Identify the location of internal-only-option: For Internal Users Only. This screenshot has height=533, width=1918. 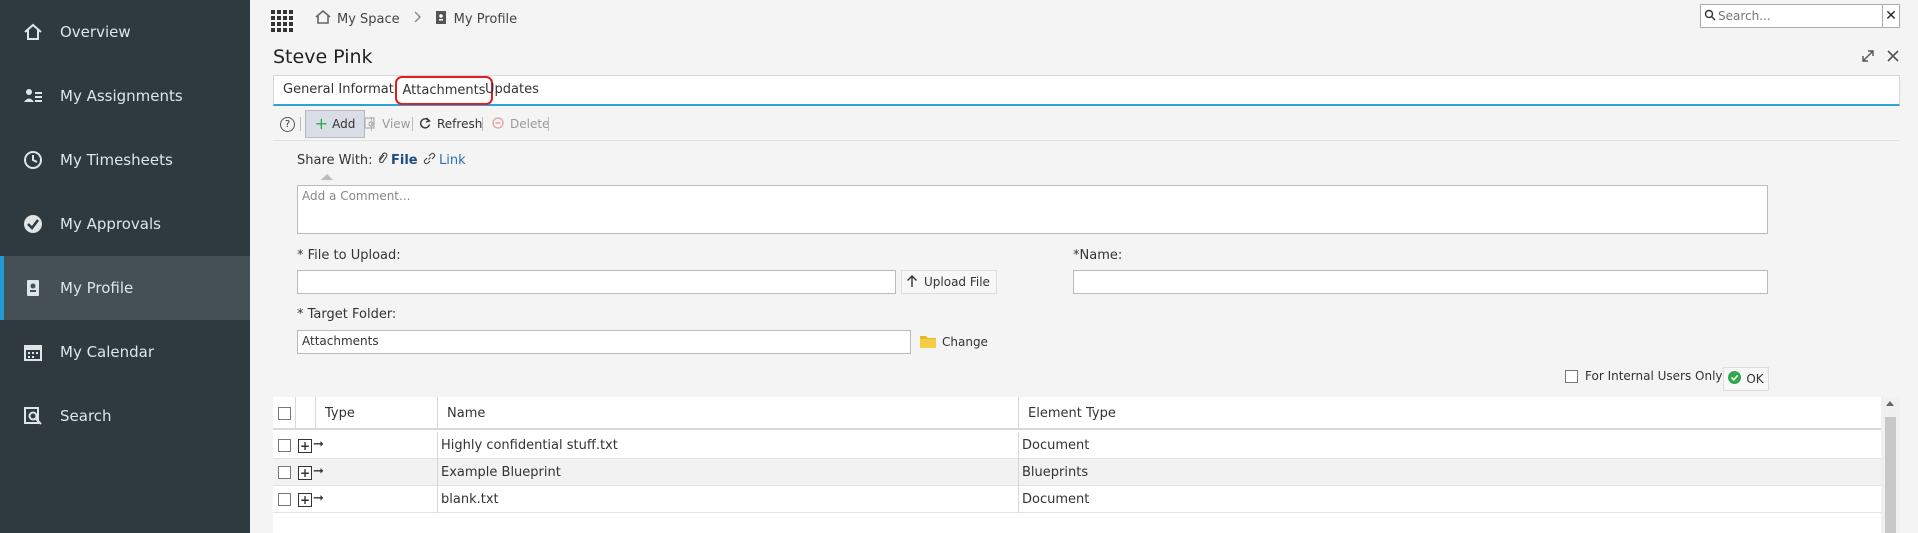
(1644, 376).